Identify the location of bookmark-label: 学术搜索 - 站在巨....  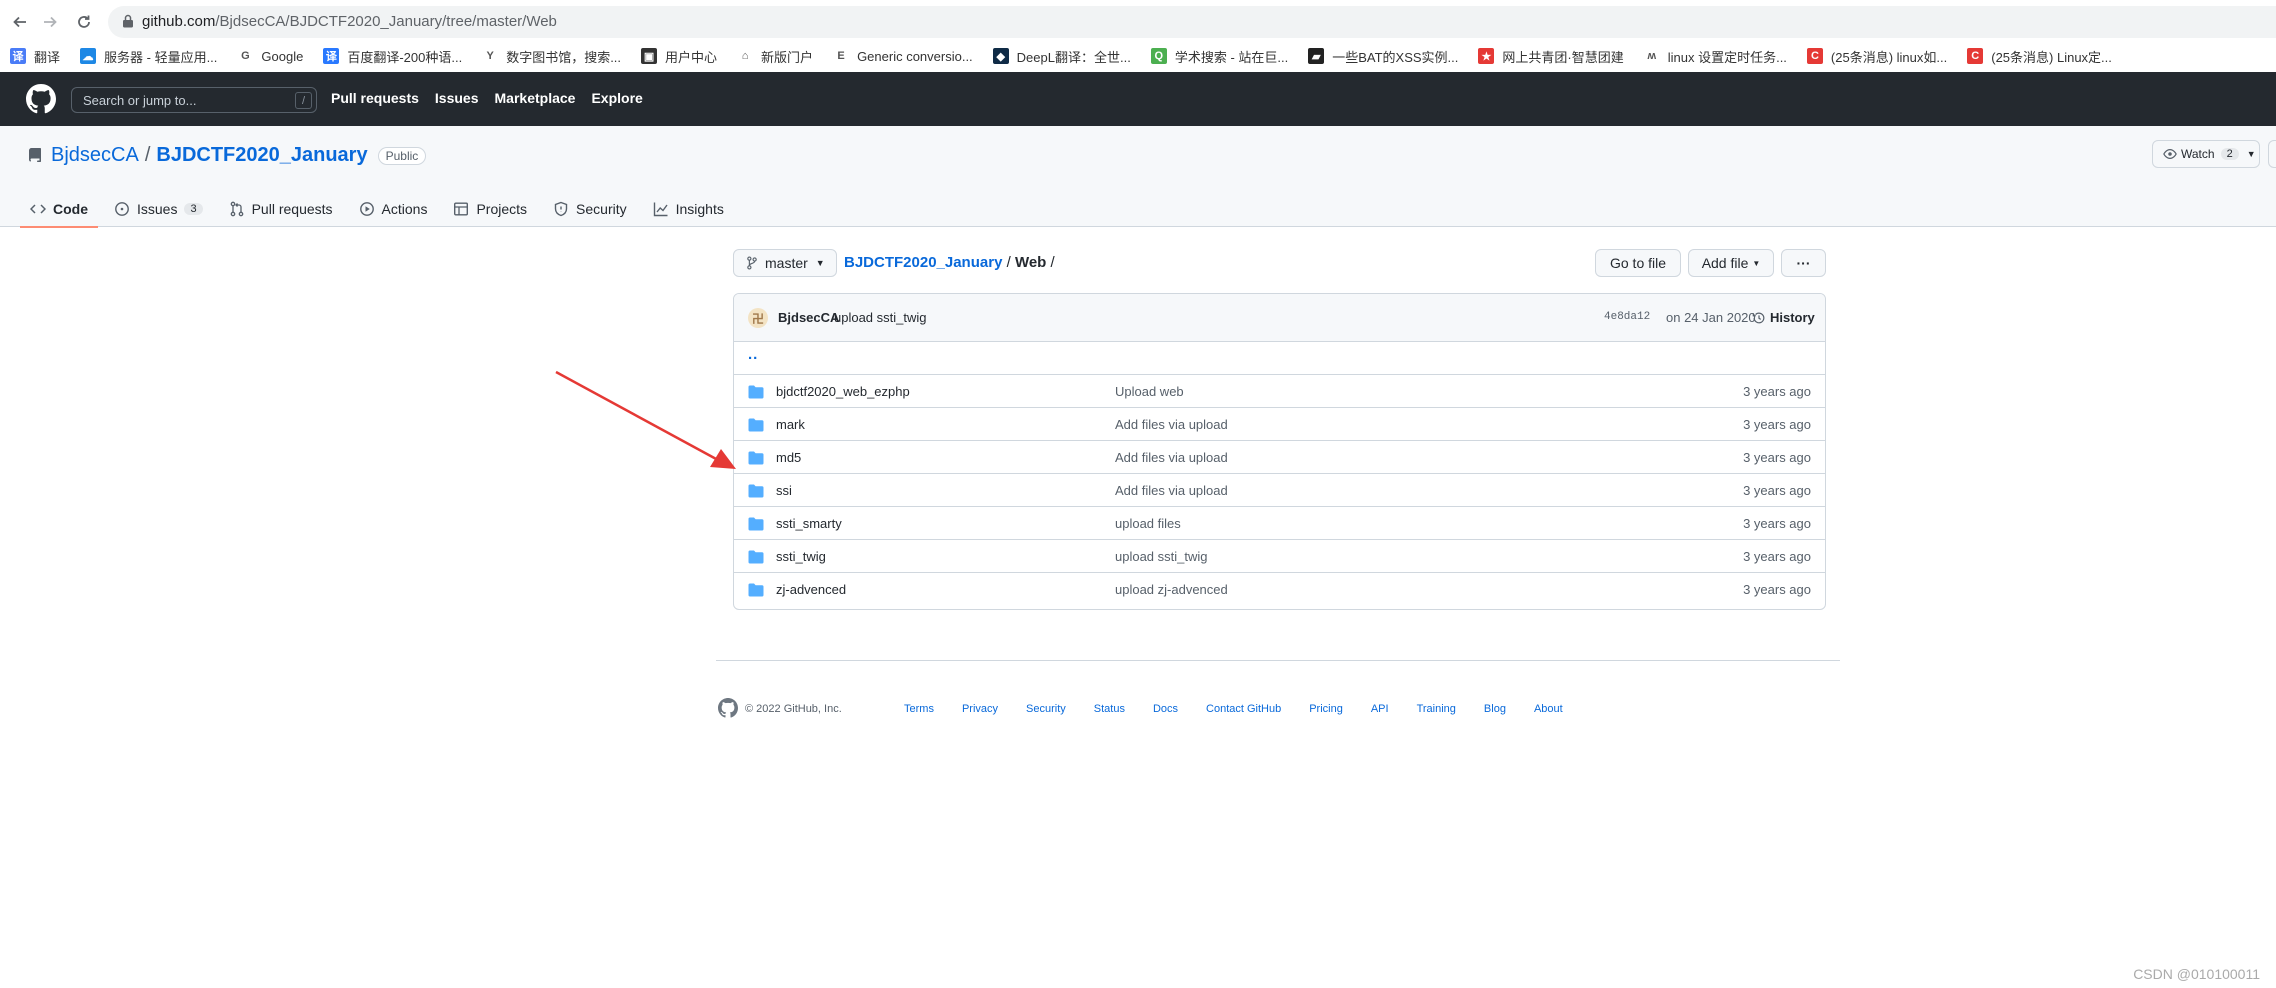
(1231, 57).